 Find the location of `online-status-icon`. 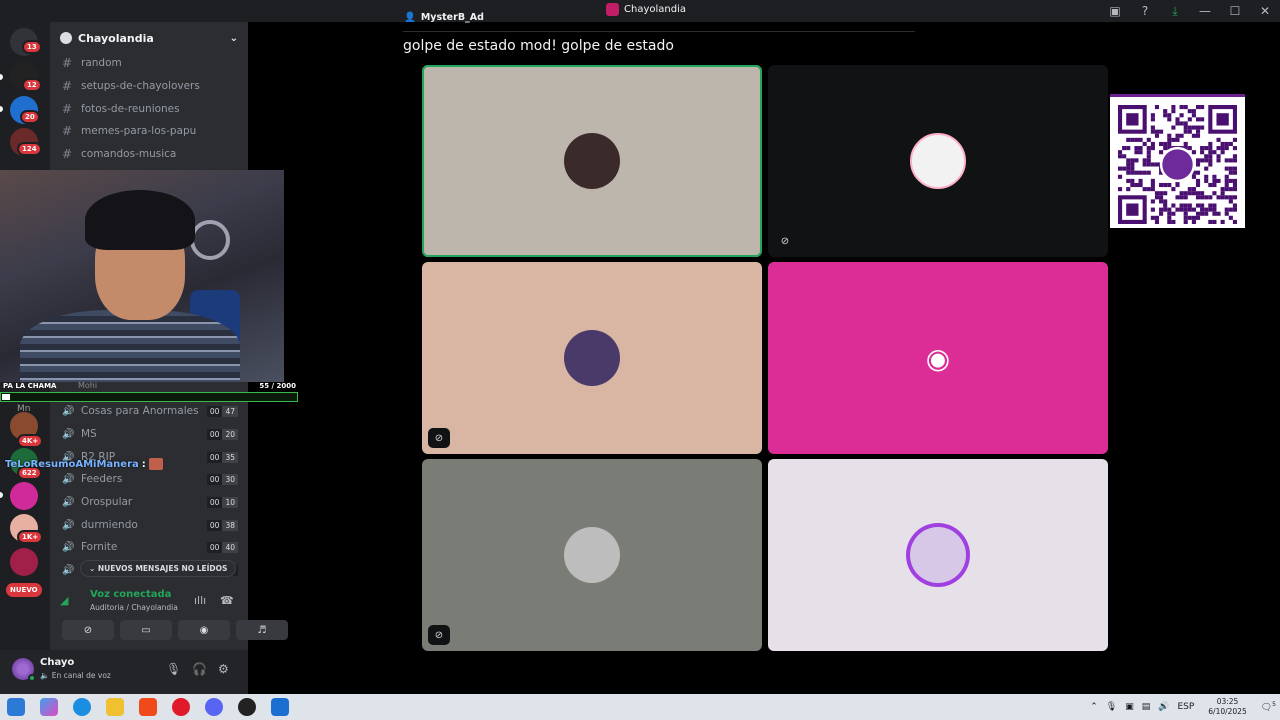

online-status-icon is located at coordinates (32, 678).